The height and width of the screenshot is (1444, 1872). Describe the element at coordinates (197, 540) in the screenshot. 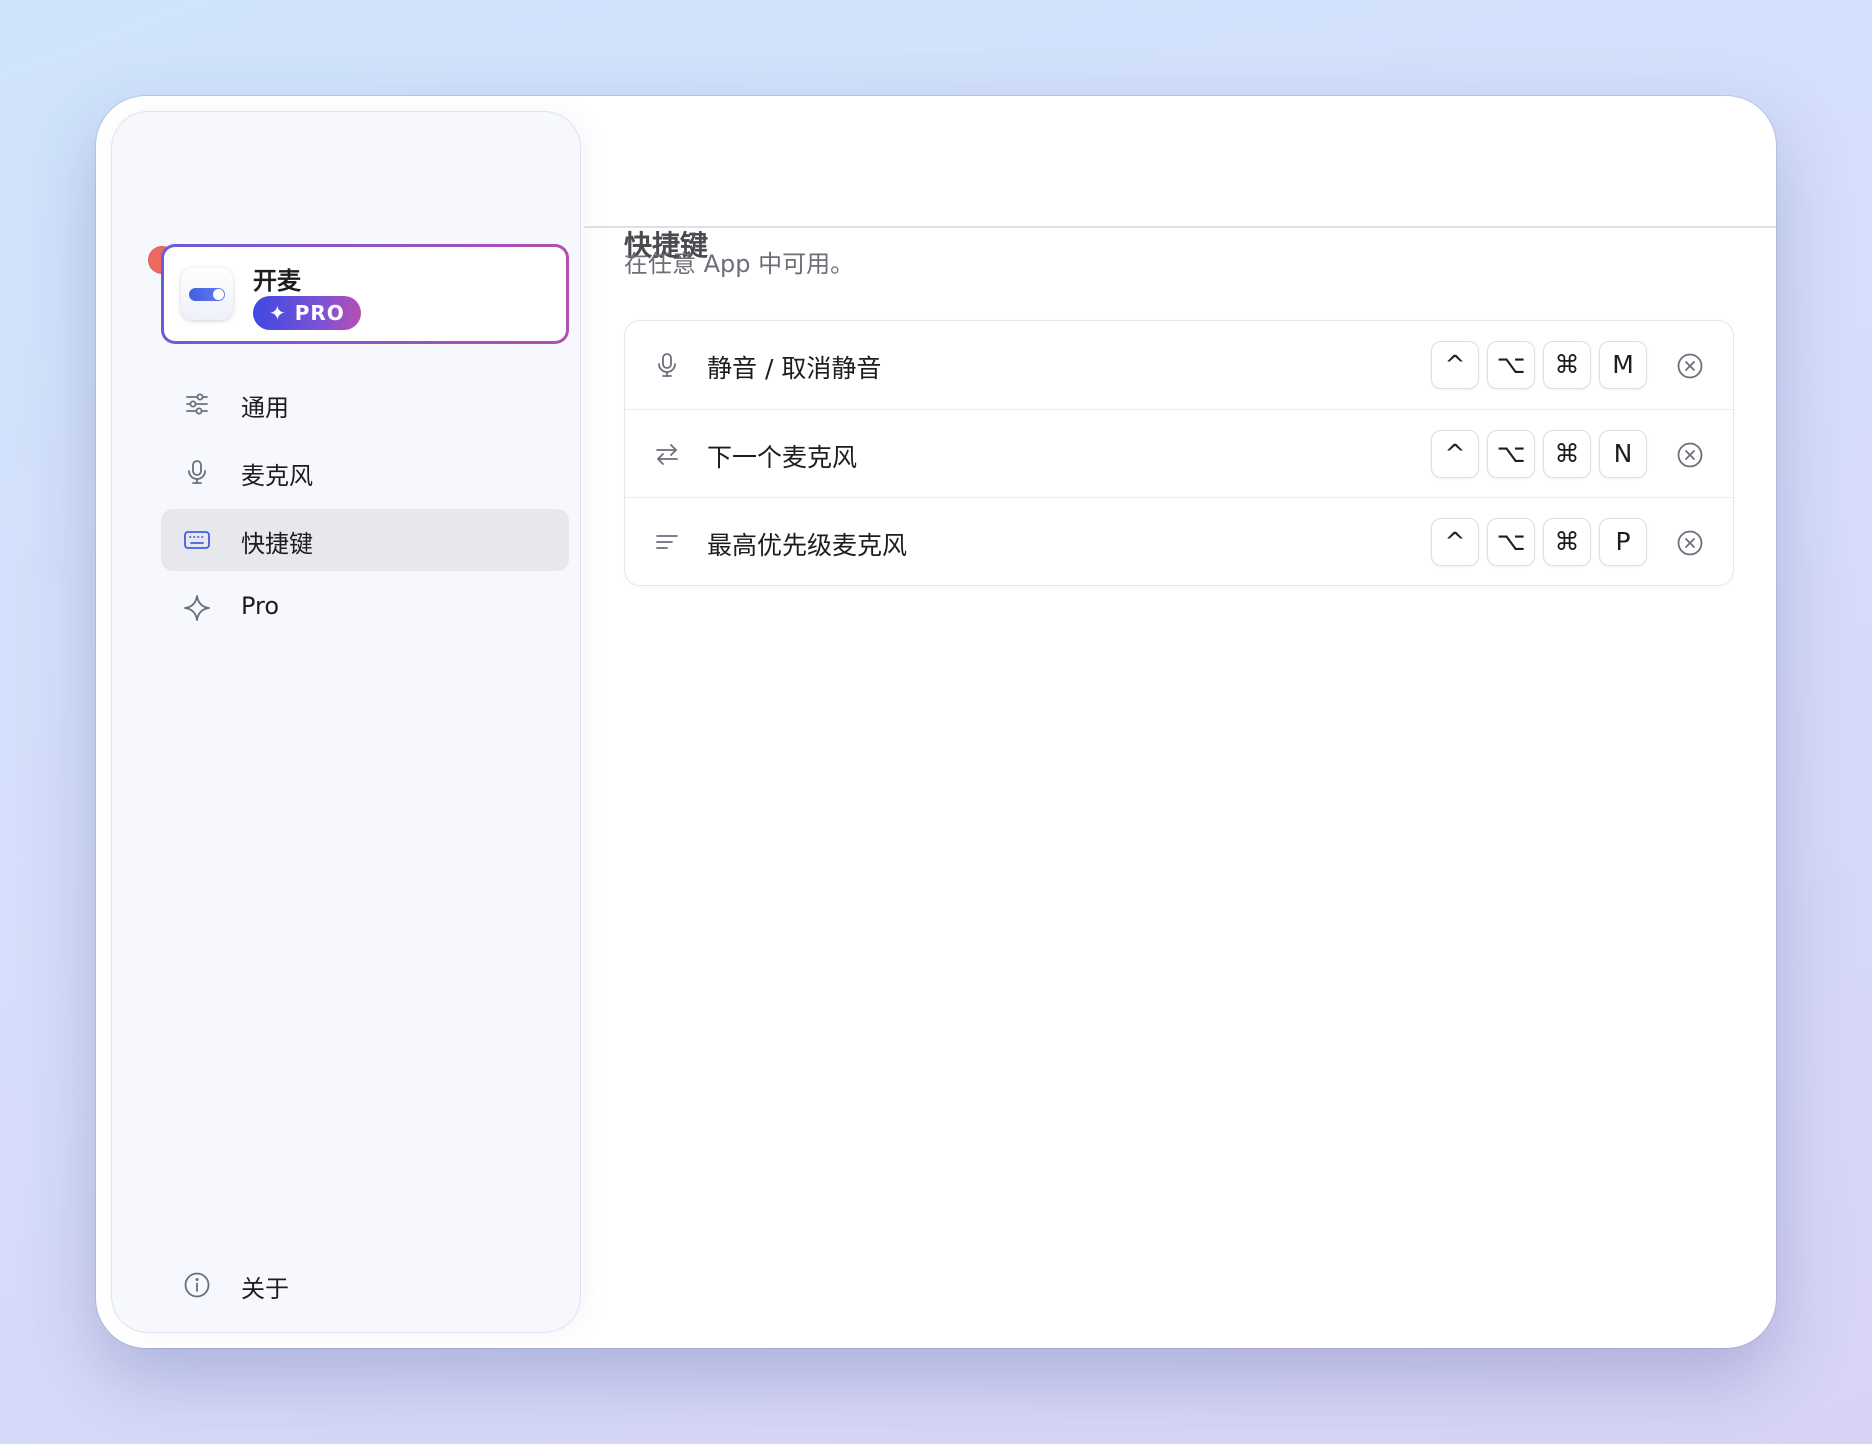

I see `keyboard-icon` at that location.